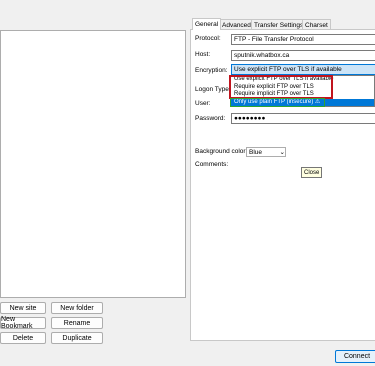 The height and width of the screenshot is (366, 375). I want to click on logon-type-label: Logon Type:, so click(213, 89).